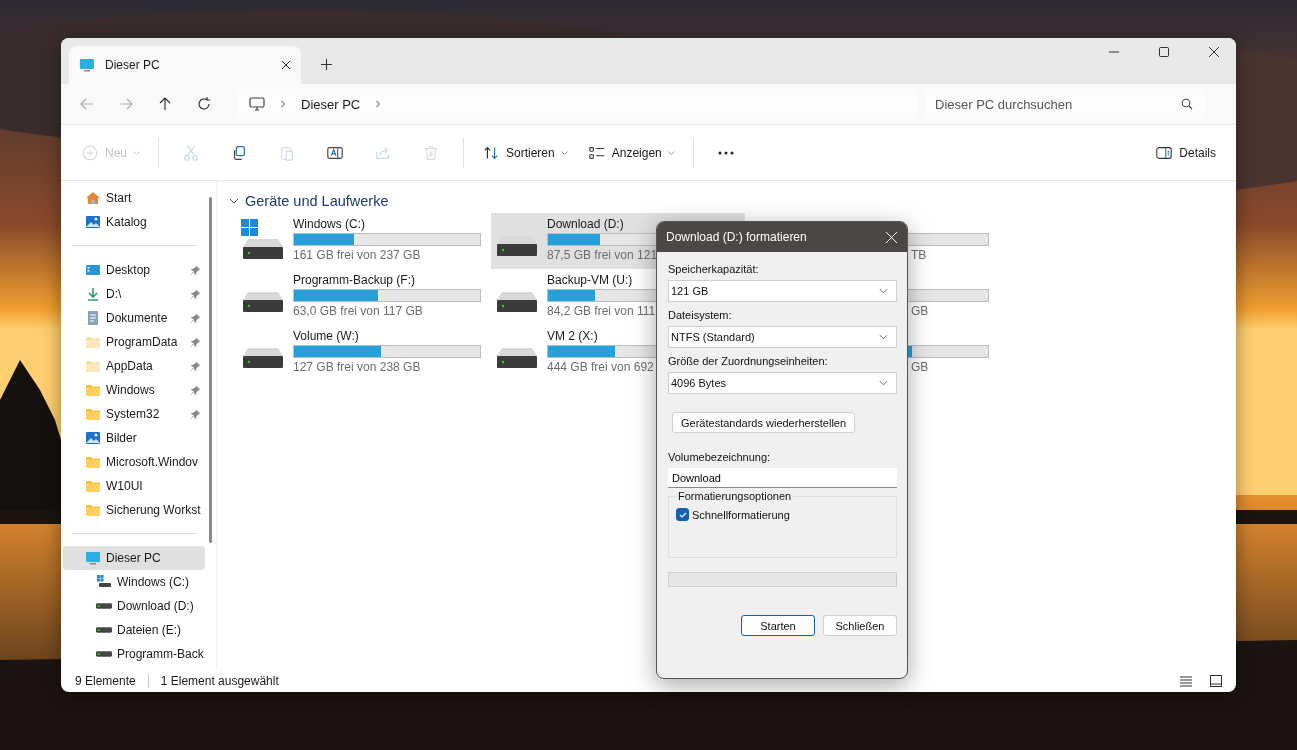 This screenshot has height=750, width=1297. I want to click on sidebar-item: ProgramData, so click(134, 342).